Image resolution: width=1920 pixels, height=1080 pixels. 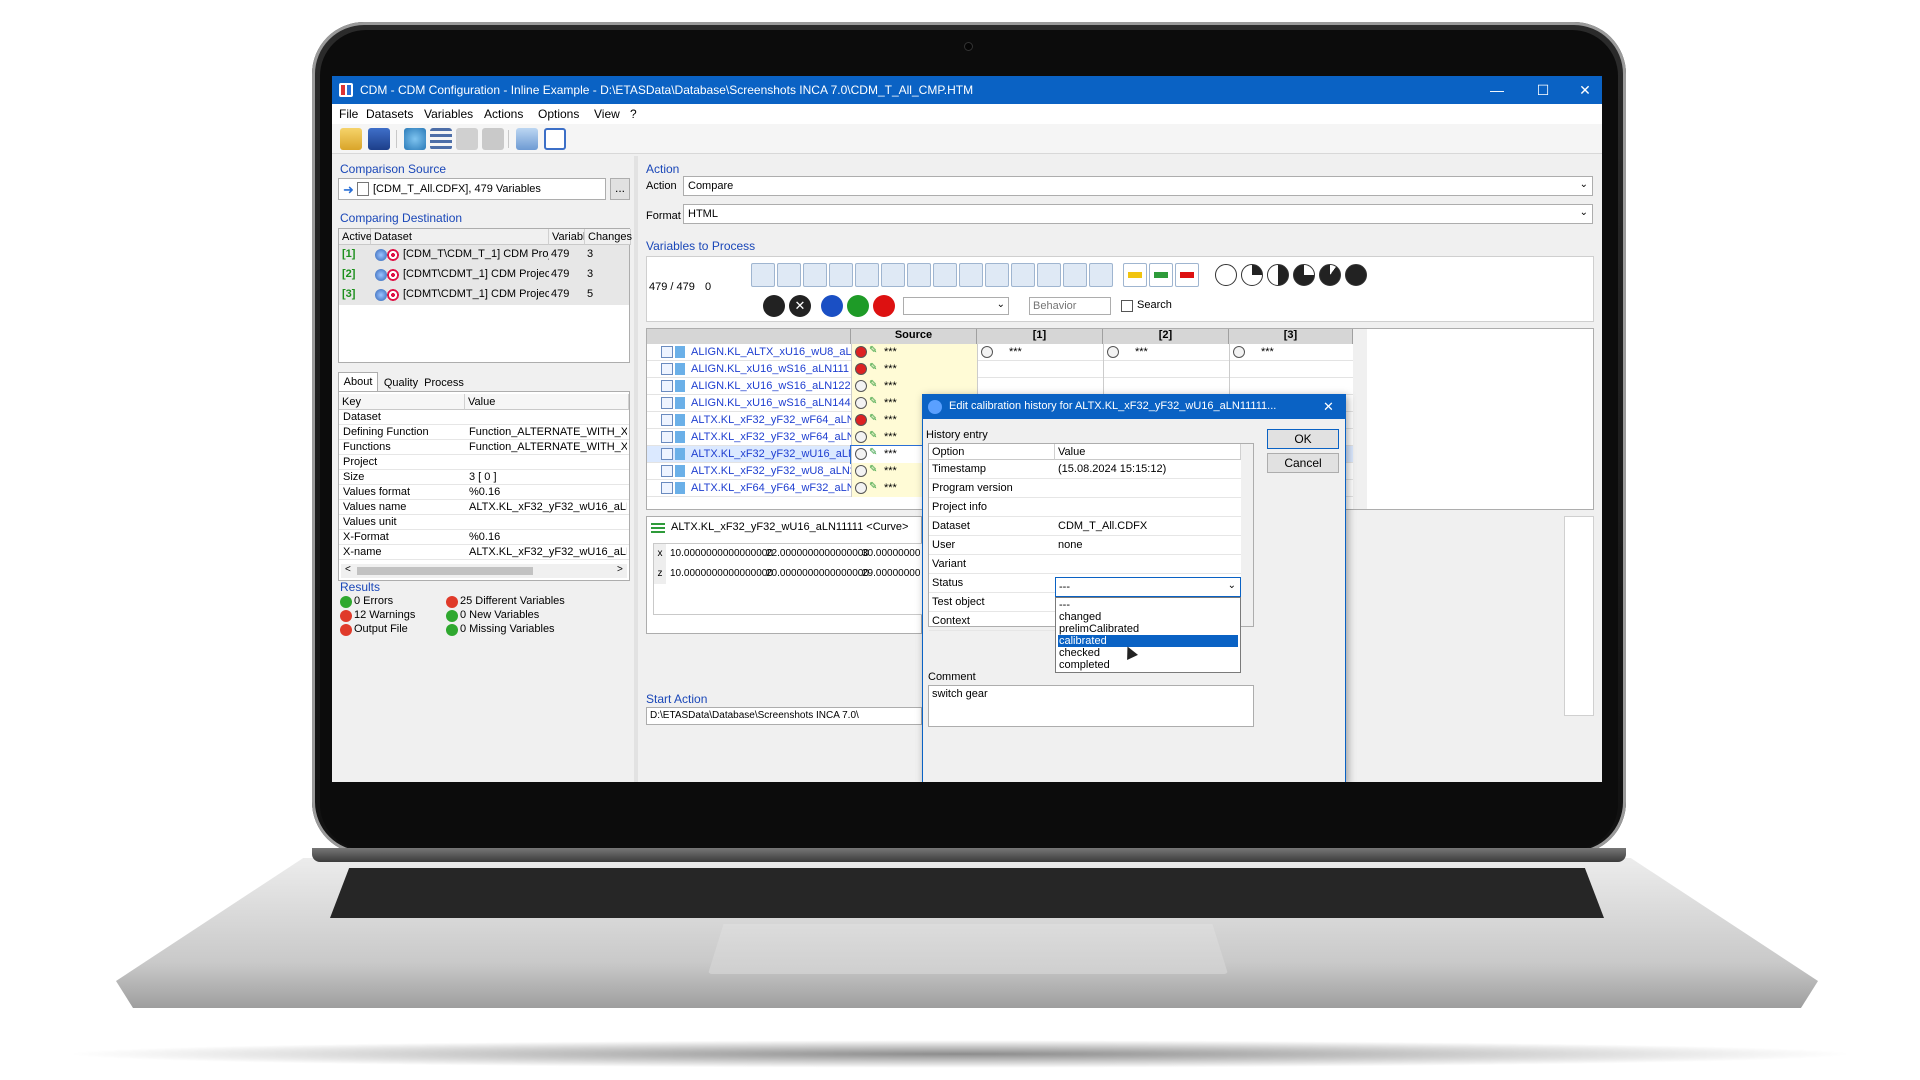 What do you see at coordinates (415, 139) in the screenshot?
I see `globe-settings-icon` at bounding box center [415, 139].